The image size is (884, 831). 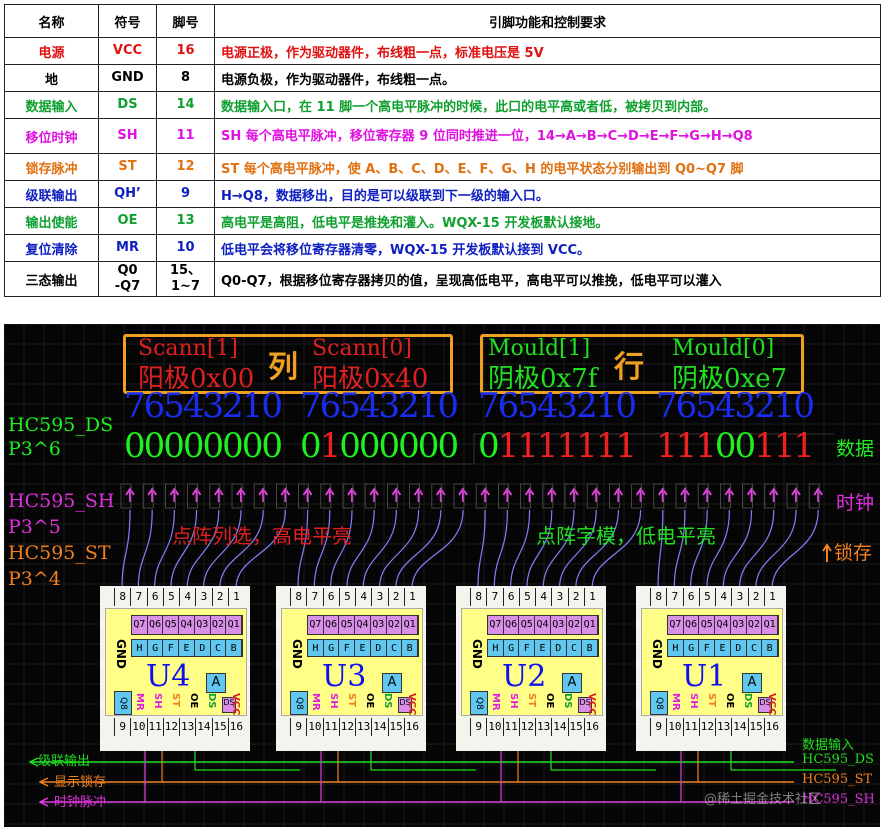 What do you see at coordinates (262, 536) in the screenshot?
I see `note-column-select: 点阵列选，高电平亮` at bounding box center [262, 536].